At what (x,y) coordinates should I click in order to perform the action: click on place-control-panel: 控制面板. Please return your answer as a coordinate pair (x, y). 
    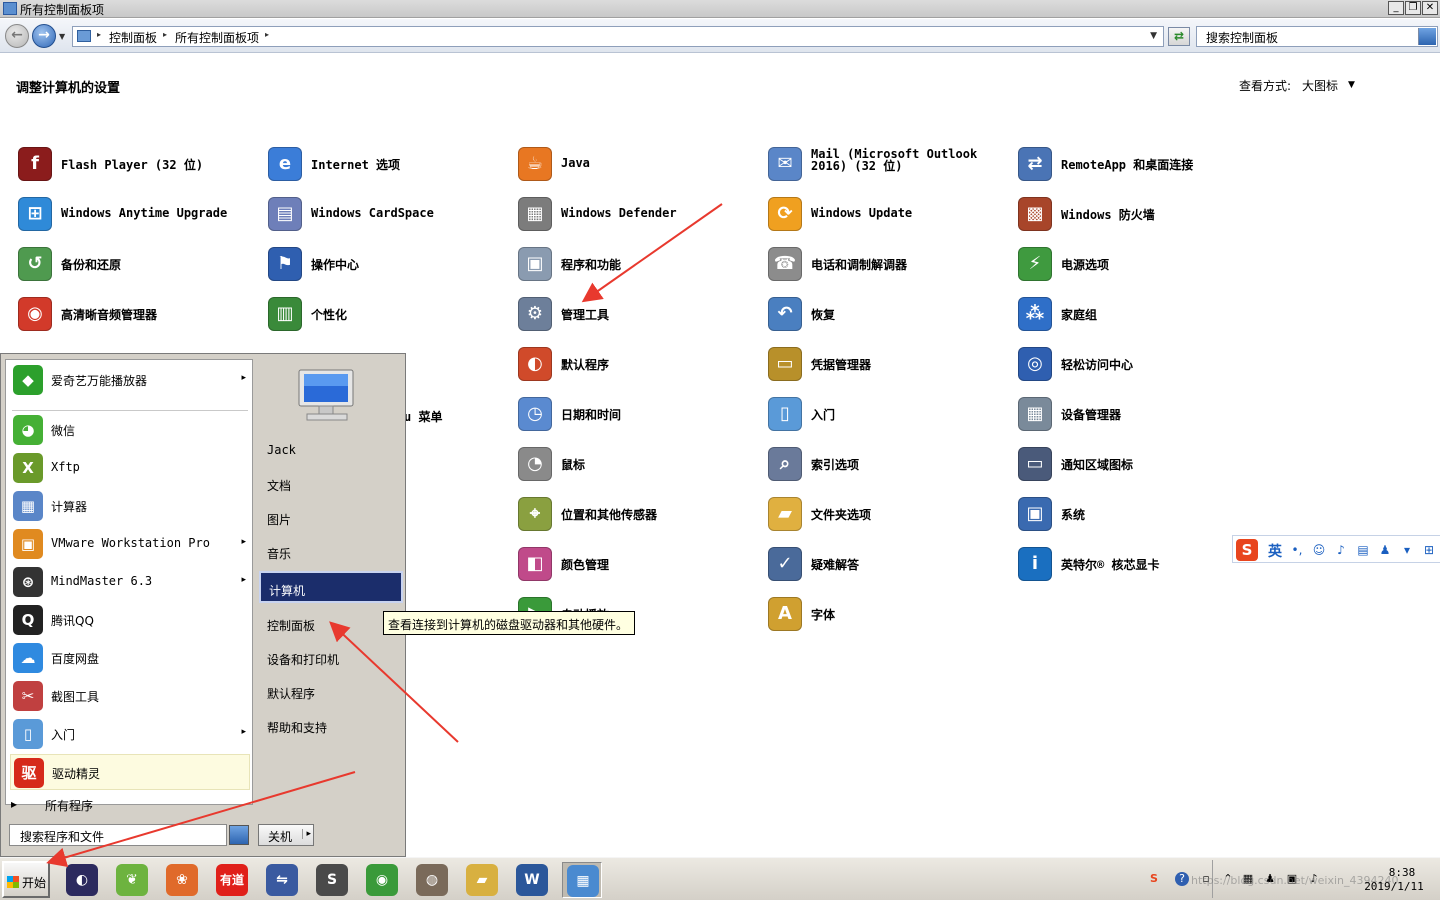
    Looking at the image, I should click on (331, 624).